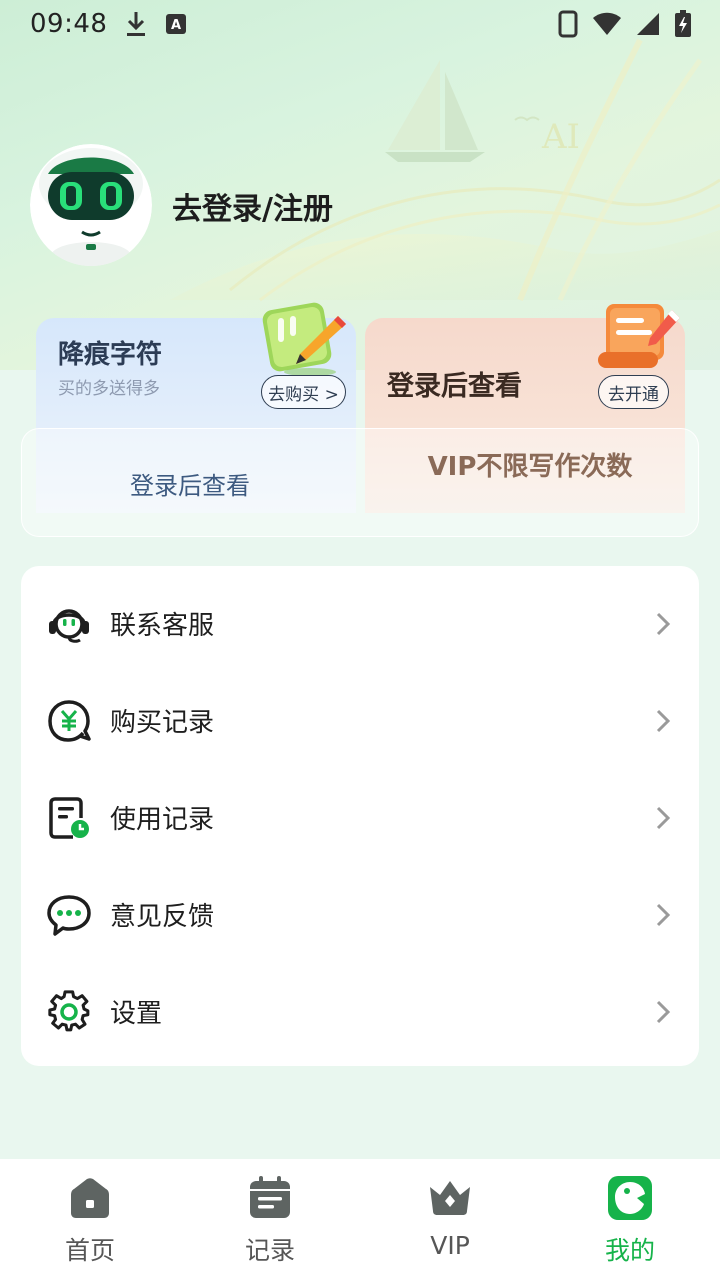 The image size is (720, 1280). I want to click on profile-logo-icon, so click(630, 1198).